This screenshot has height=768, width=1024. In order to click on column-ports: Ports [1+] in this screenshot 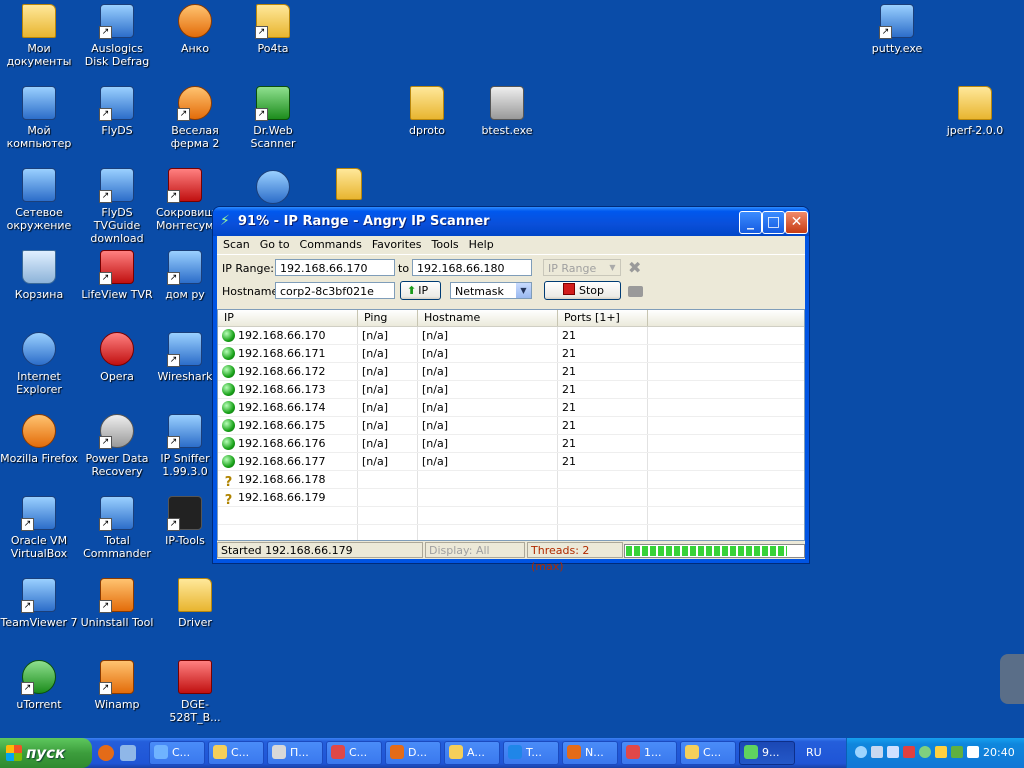, I will do `click(603, 318)`.